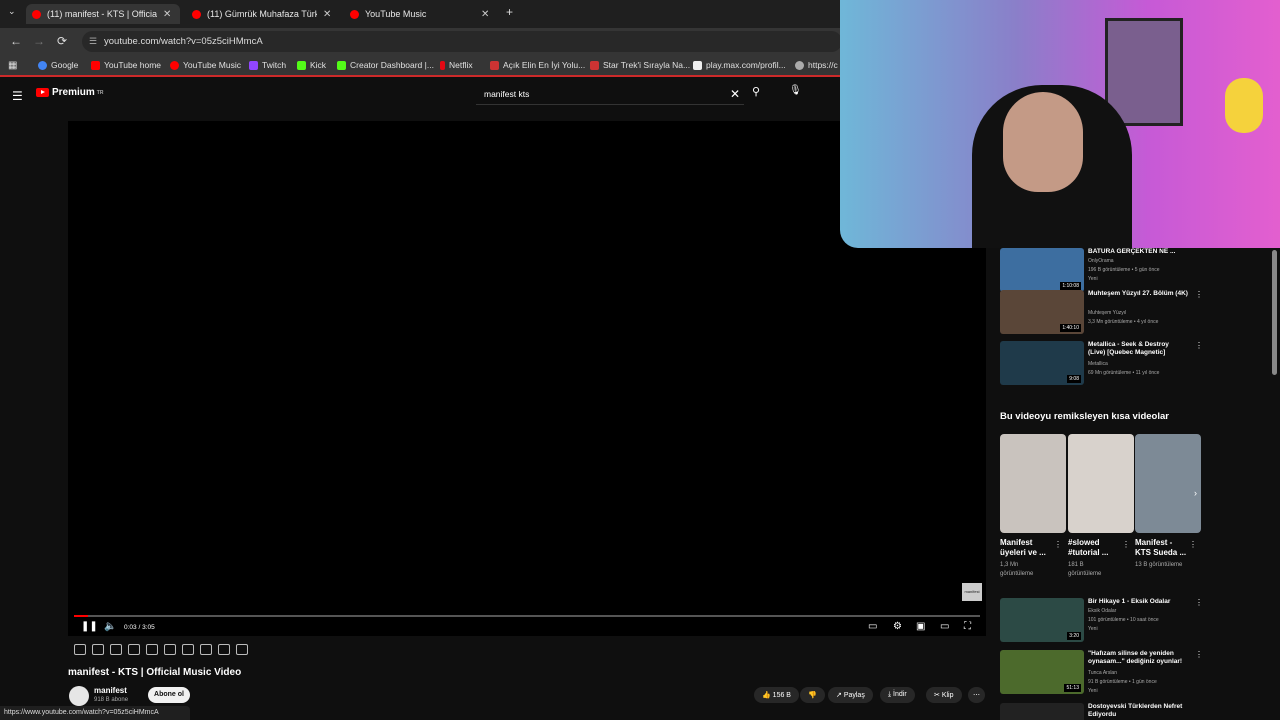 The width and height of the screenshot is (1280, 720). I want to click on tab-search-icon: ⌄, so click(12, 11).